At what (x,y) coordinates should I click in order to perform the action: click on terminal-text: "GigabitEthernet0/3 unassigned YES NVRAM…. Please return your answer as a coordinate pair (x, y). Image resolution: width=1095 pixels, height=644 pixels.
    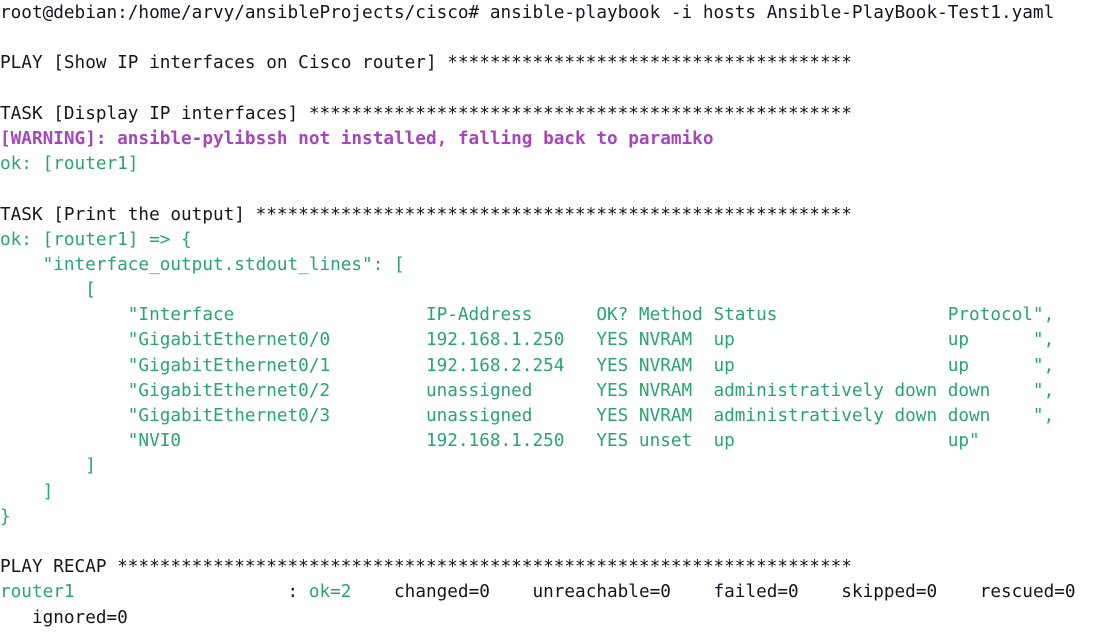
    Looking at the image, I should click on (527, 416).